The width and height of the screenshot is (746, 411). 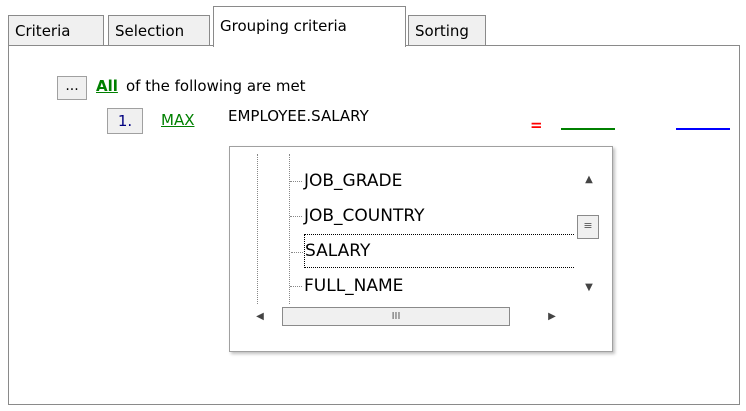 I want to click on list-item: FULL_NAME, so click(x=347, y=286).